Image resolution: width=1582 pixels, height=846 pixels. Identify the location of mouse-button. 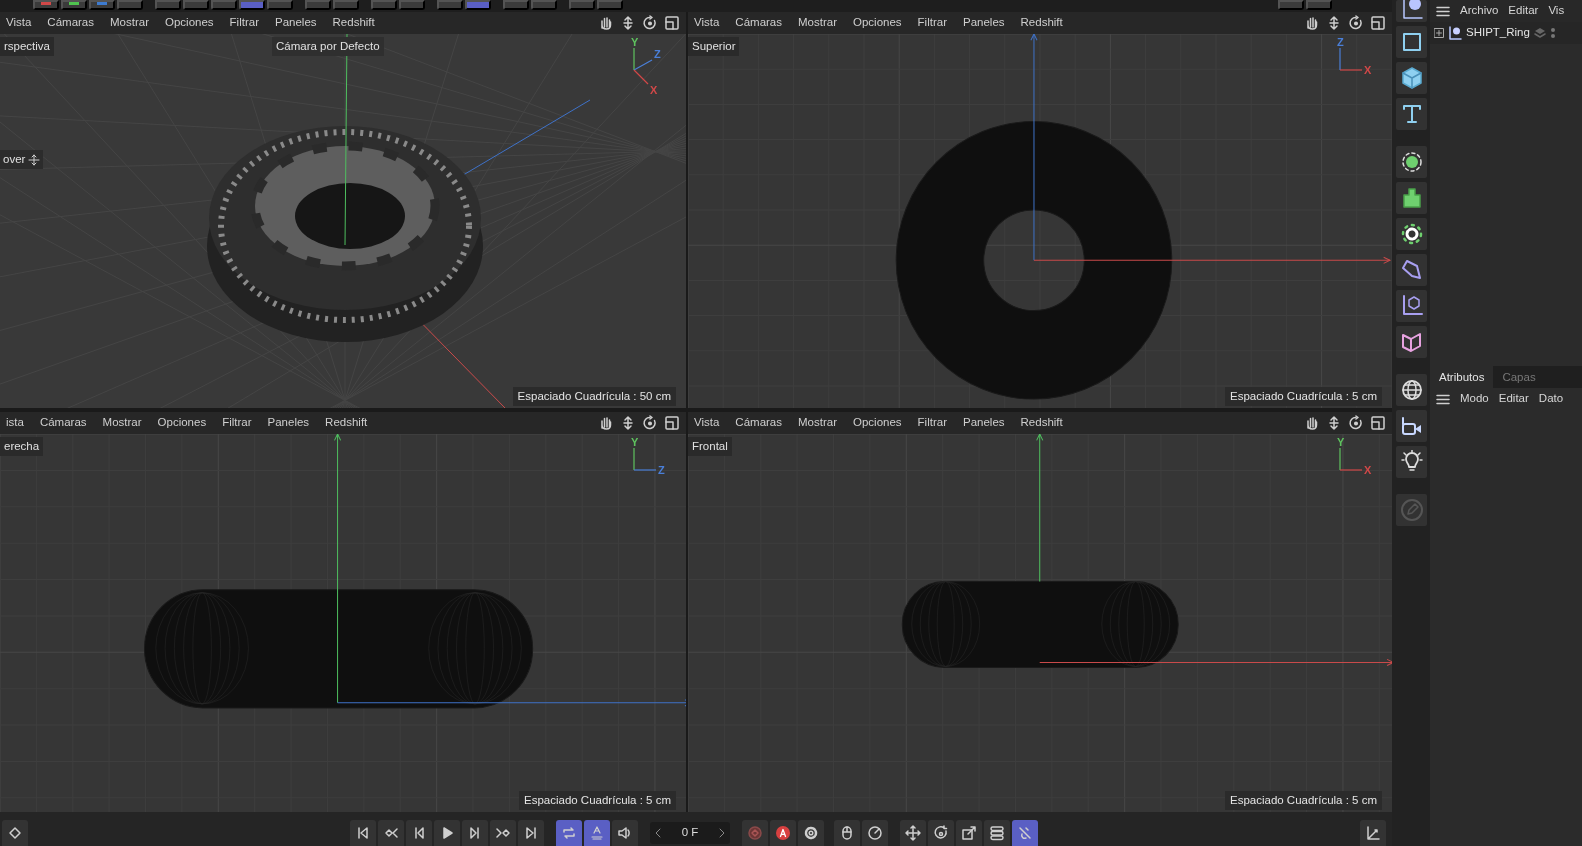
(847, 833).